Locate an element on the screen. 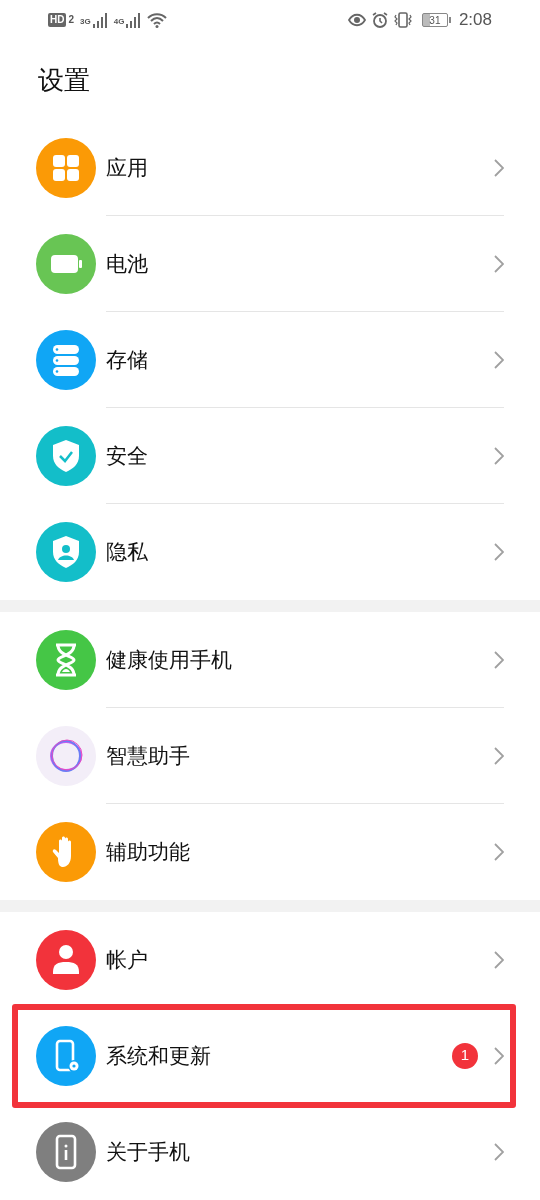  item-label: 智慧助手 is located at coordinates (148, 755).